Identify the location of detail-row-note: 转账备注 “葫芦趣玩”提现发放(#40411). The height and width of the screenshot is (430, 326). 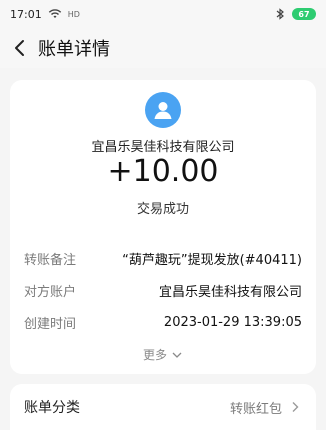
(163, 258).